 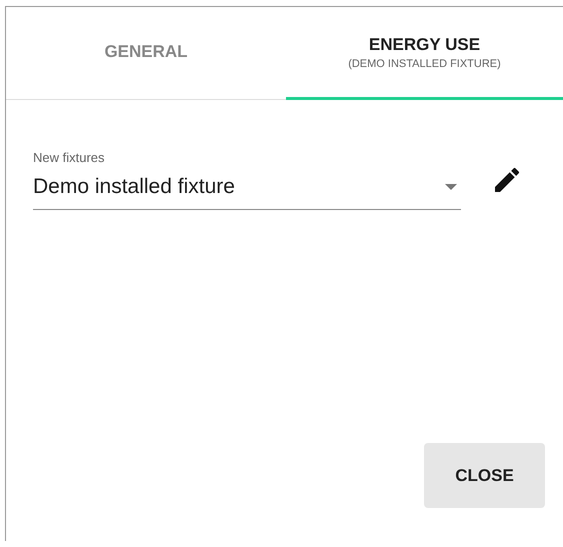 What do you see at coordinates (424, 53) in the screenshot?
I see `tab: ENERGY USE (DEMO INSTALLED FIXTURE)` at bounding box center [424, 53].